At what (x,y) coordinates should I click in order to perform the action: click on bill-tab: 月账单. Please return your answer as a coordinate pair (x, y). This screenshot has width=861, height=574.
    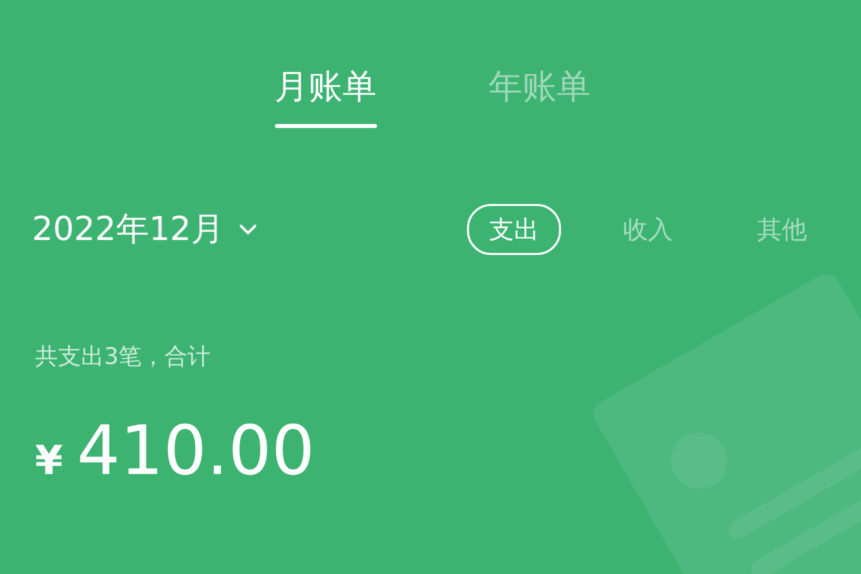
    Looking at the image, I should click on (325, 96).